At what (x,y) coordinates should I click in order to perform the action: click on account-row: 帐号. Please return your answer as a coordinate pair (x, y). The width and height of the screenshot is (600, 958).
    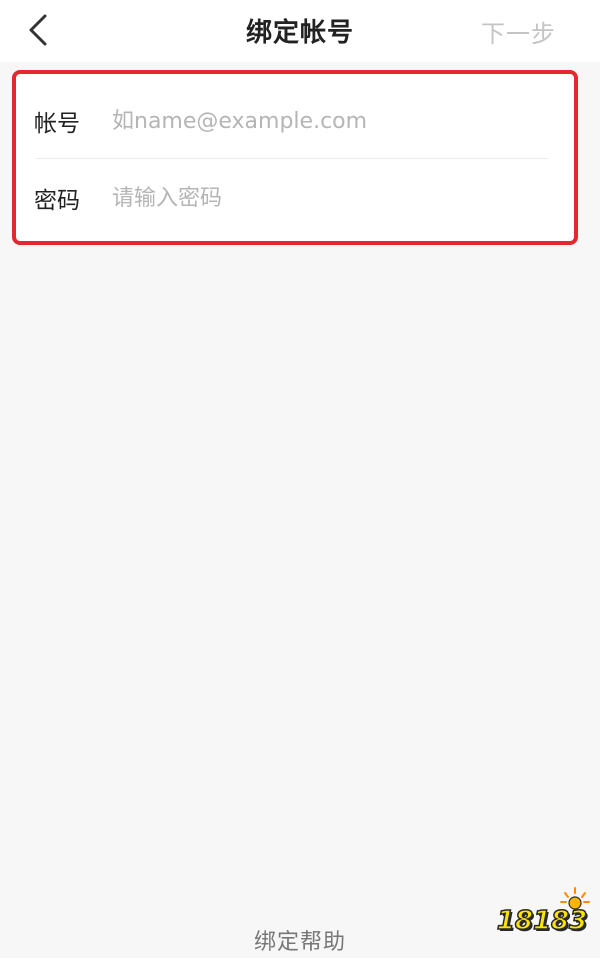
    Looking at the image, I should click on (295, 121).